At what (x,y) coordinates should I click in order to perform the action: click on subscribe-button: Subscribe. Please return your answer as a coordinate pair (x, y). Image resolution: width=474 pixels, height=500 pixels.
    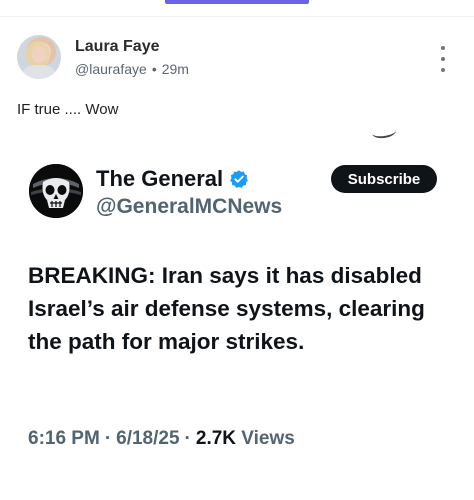
    Looking at the image, I should click on (384, 179).